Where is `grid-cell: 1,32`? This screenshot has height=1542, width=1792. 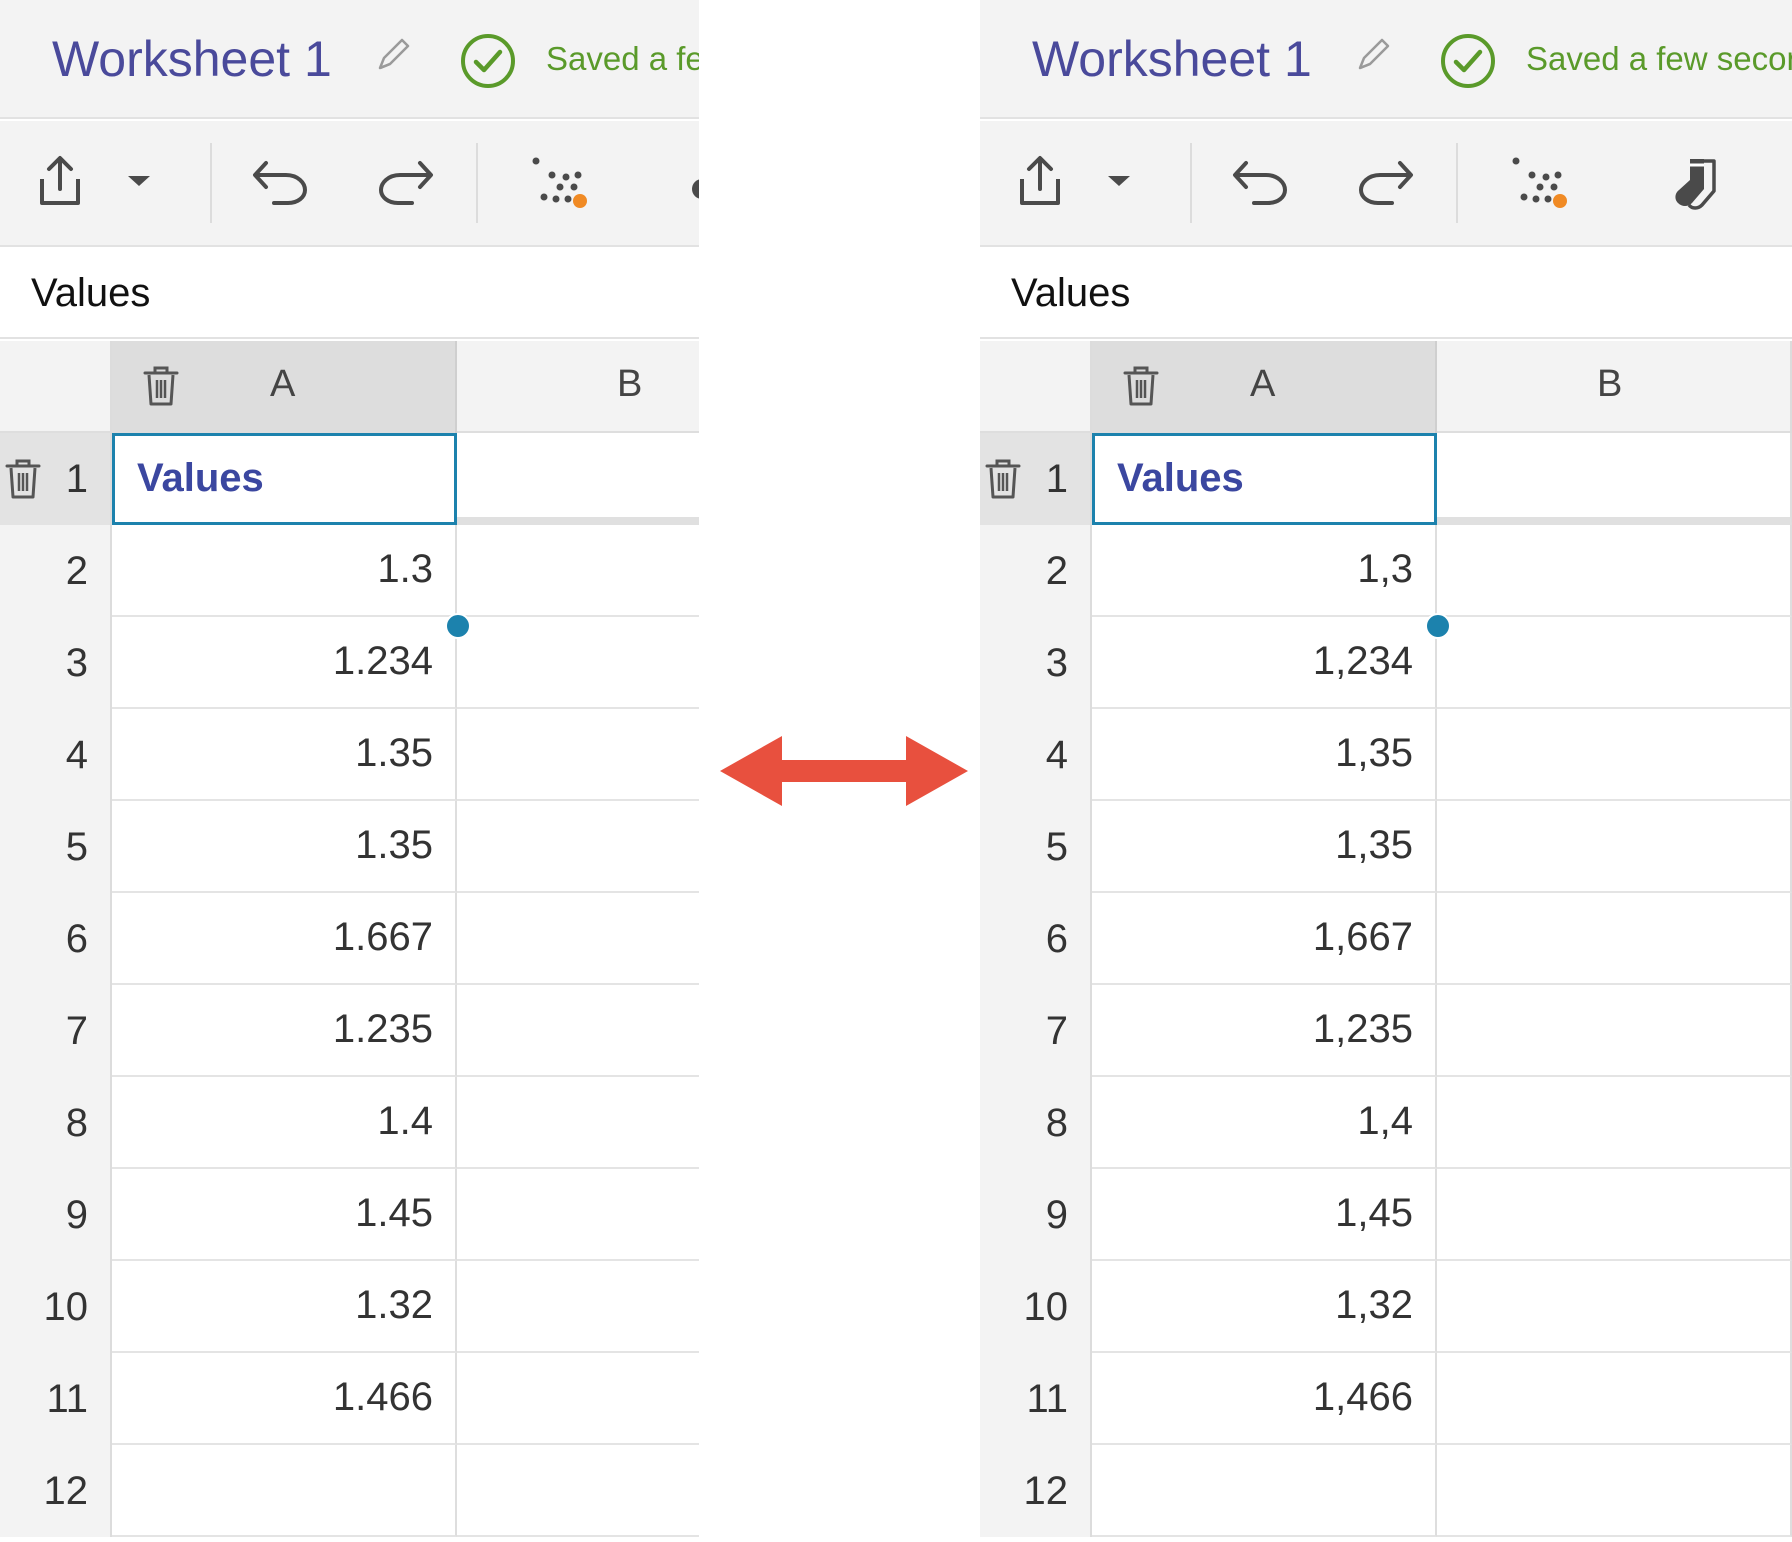 grid-cell: 1,32 is located at coordinates (1264, 1307).